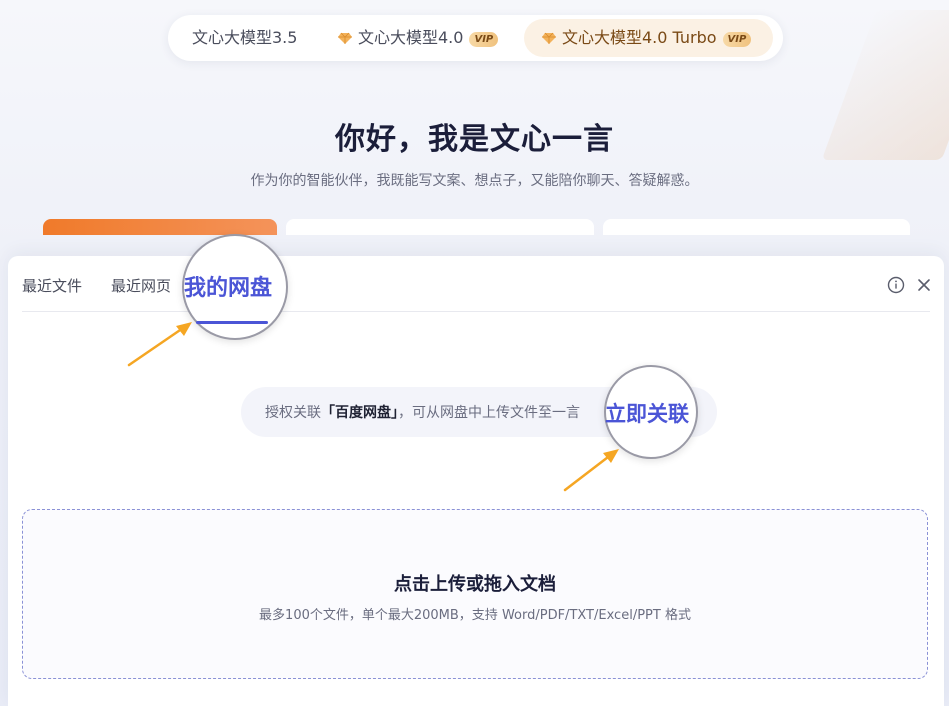 Image resolution: width=949 pixels, height=706 pixels. Describe the element at coordinates (475, 584) in the screenshot. I see `upload-title: 点击上传或拖入文档` at that location.